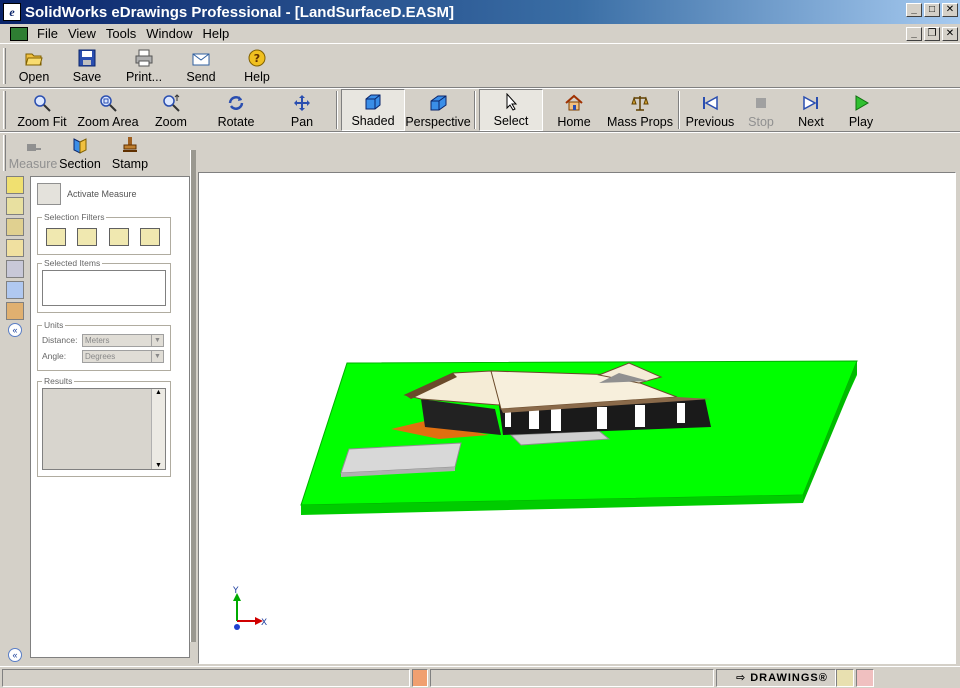  What do you see at coordinates (150, 237) in the screenshot?
I see `filter-all-icon` at bounding box center [150, 237].